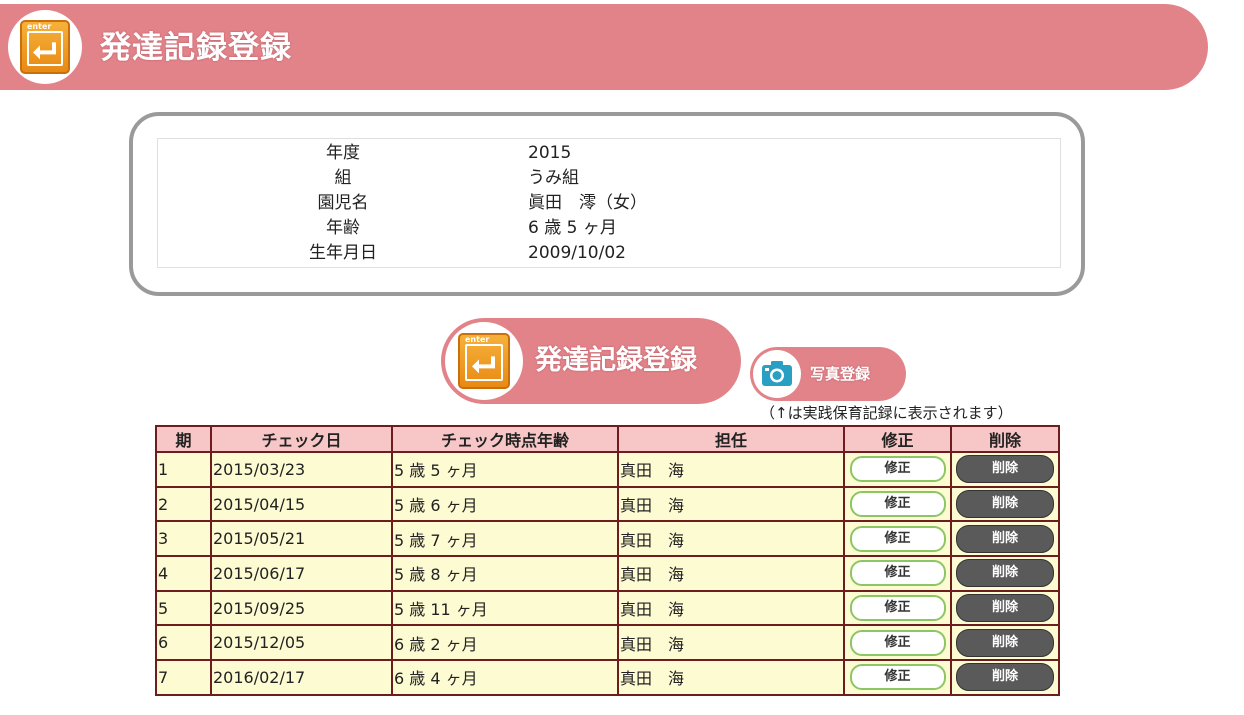  I want to click on table-header-row: 期 チェック日 チェック時点年齢 担任 修正 削除, so click(607, 439).